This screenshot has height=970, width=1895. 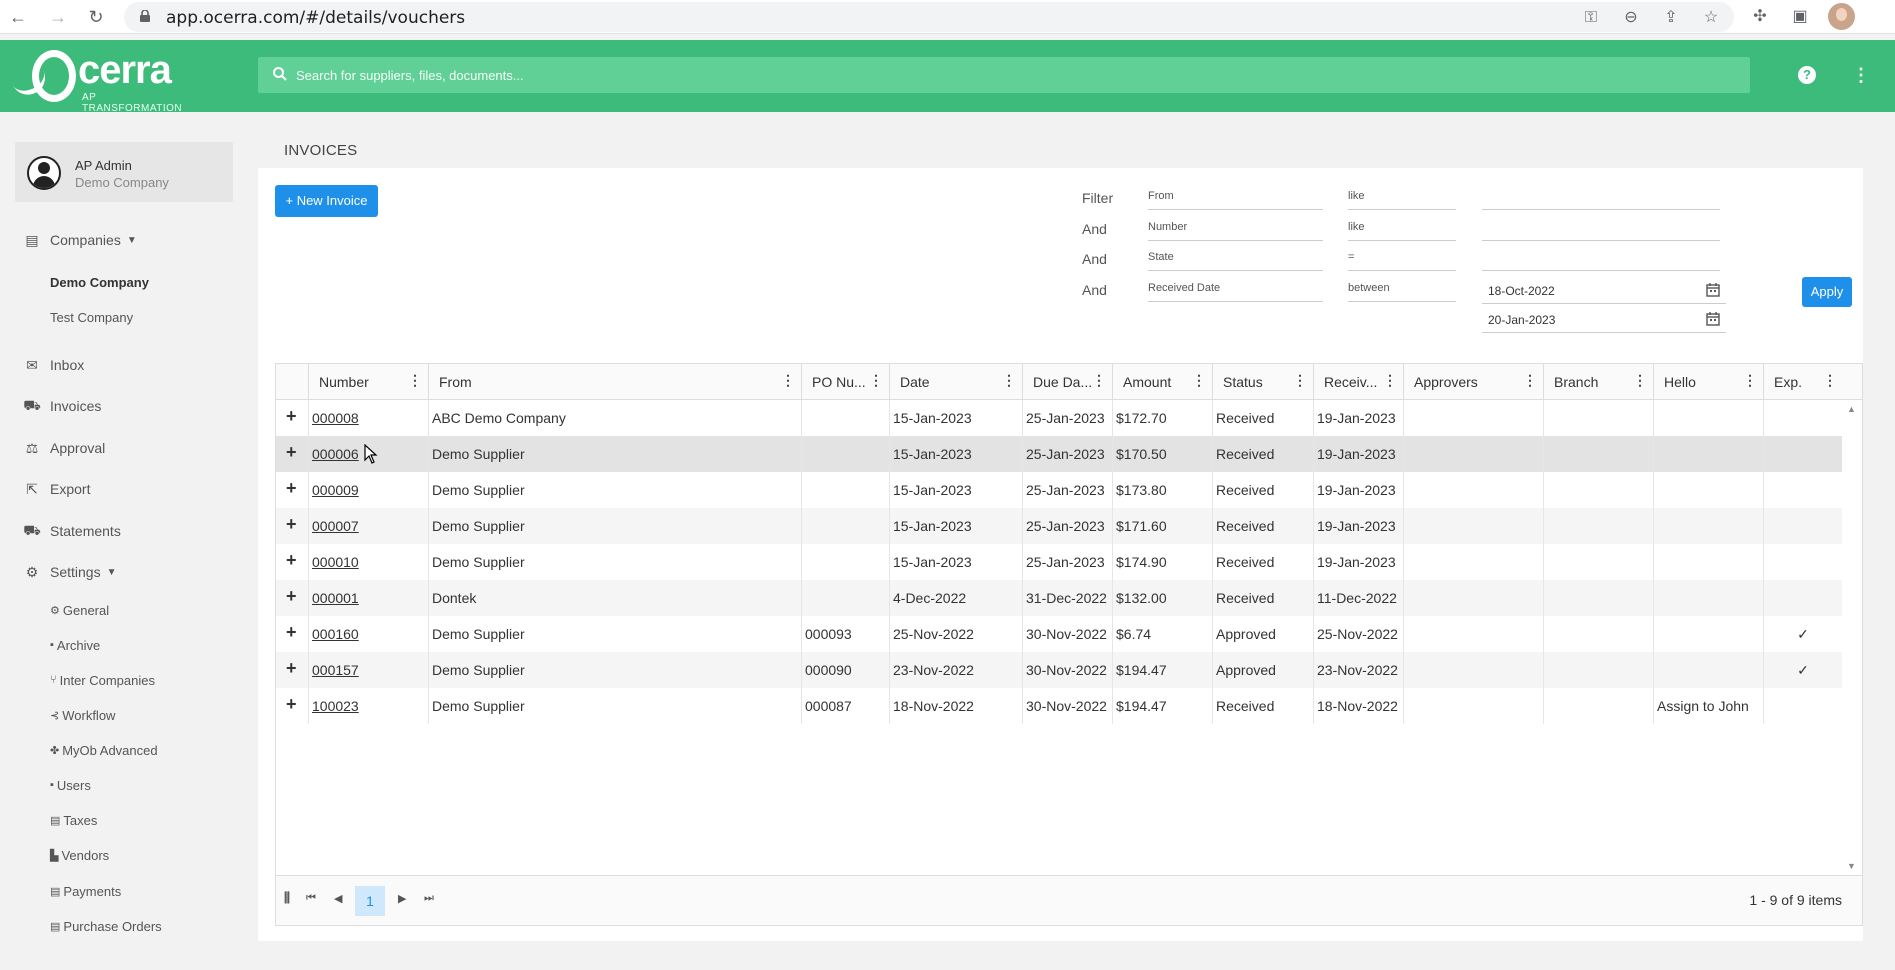 I want to click on cell-number: 000001, so click(x=368, y=598).